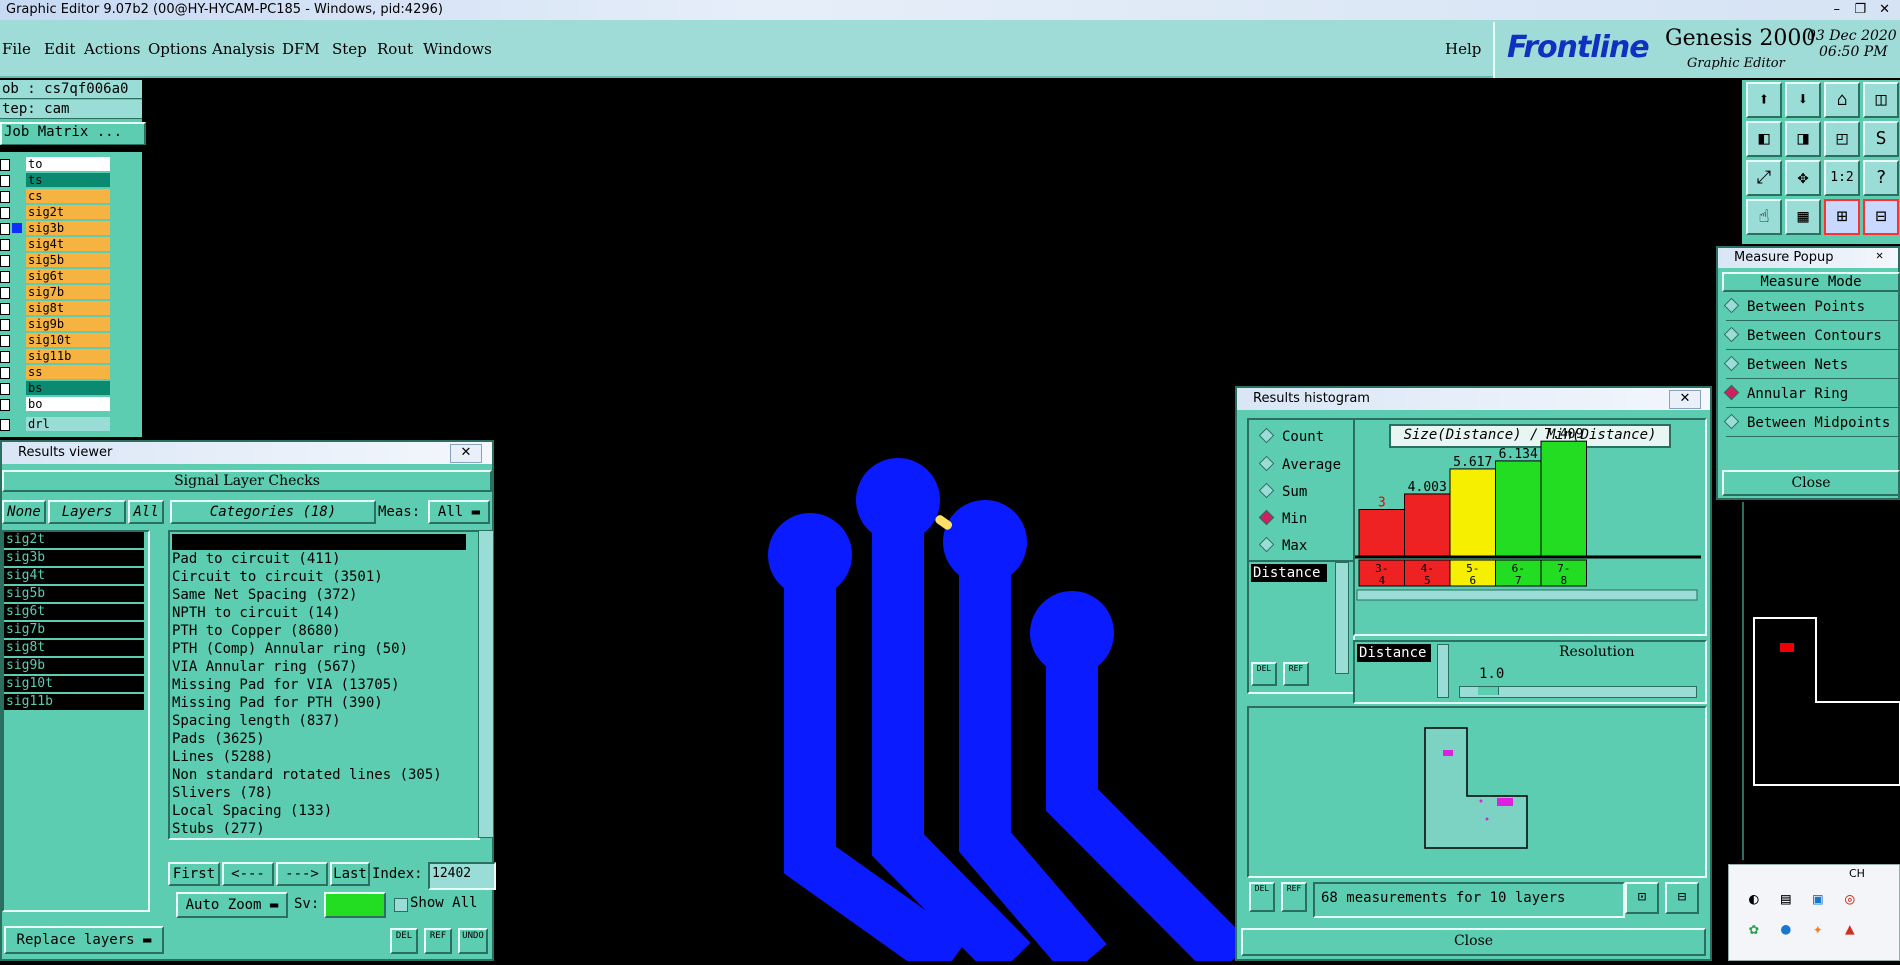  I want to click on overview-map, so click(1821, 681).